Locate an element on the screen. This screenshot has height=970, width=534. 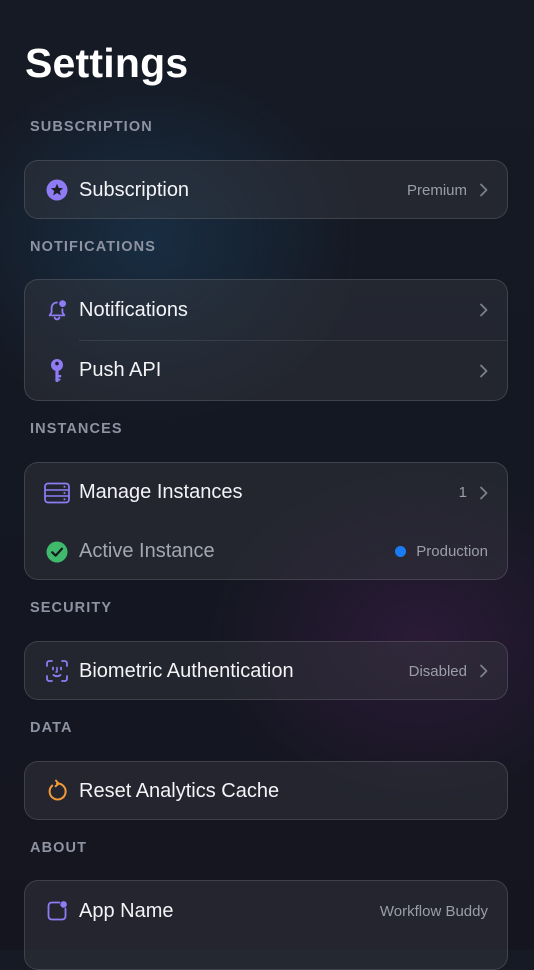
biometric-status-value: Disabled is located at coordinates (437, 671).